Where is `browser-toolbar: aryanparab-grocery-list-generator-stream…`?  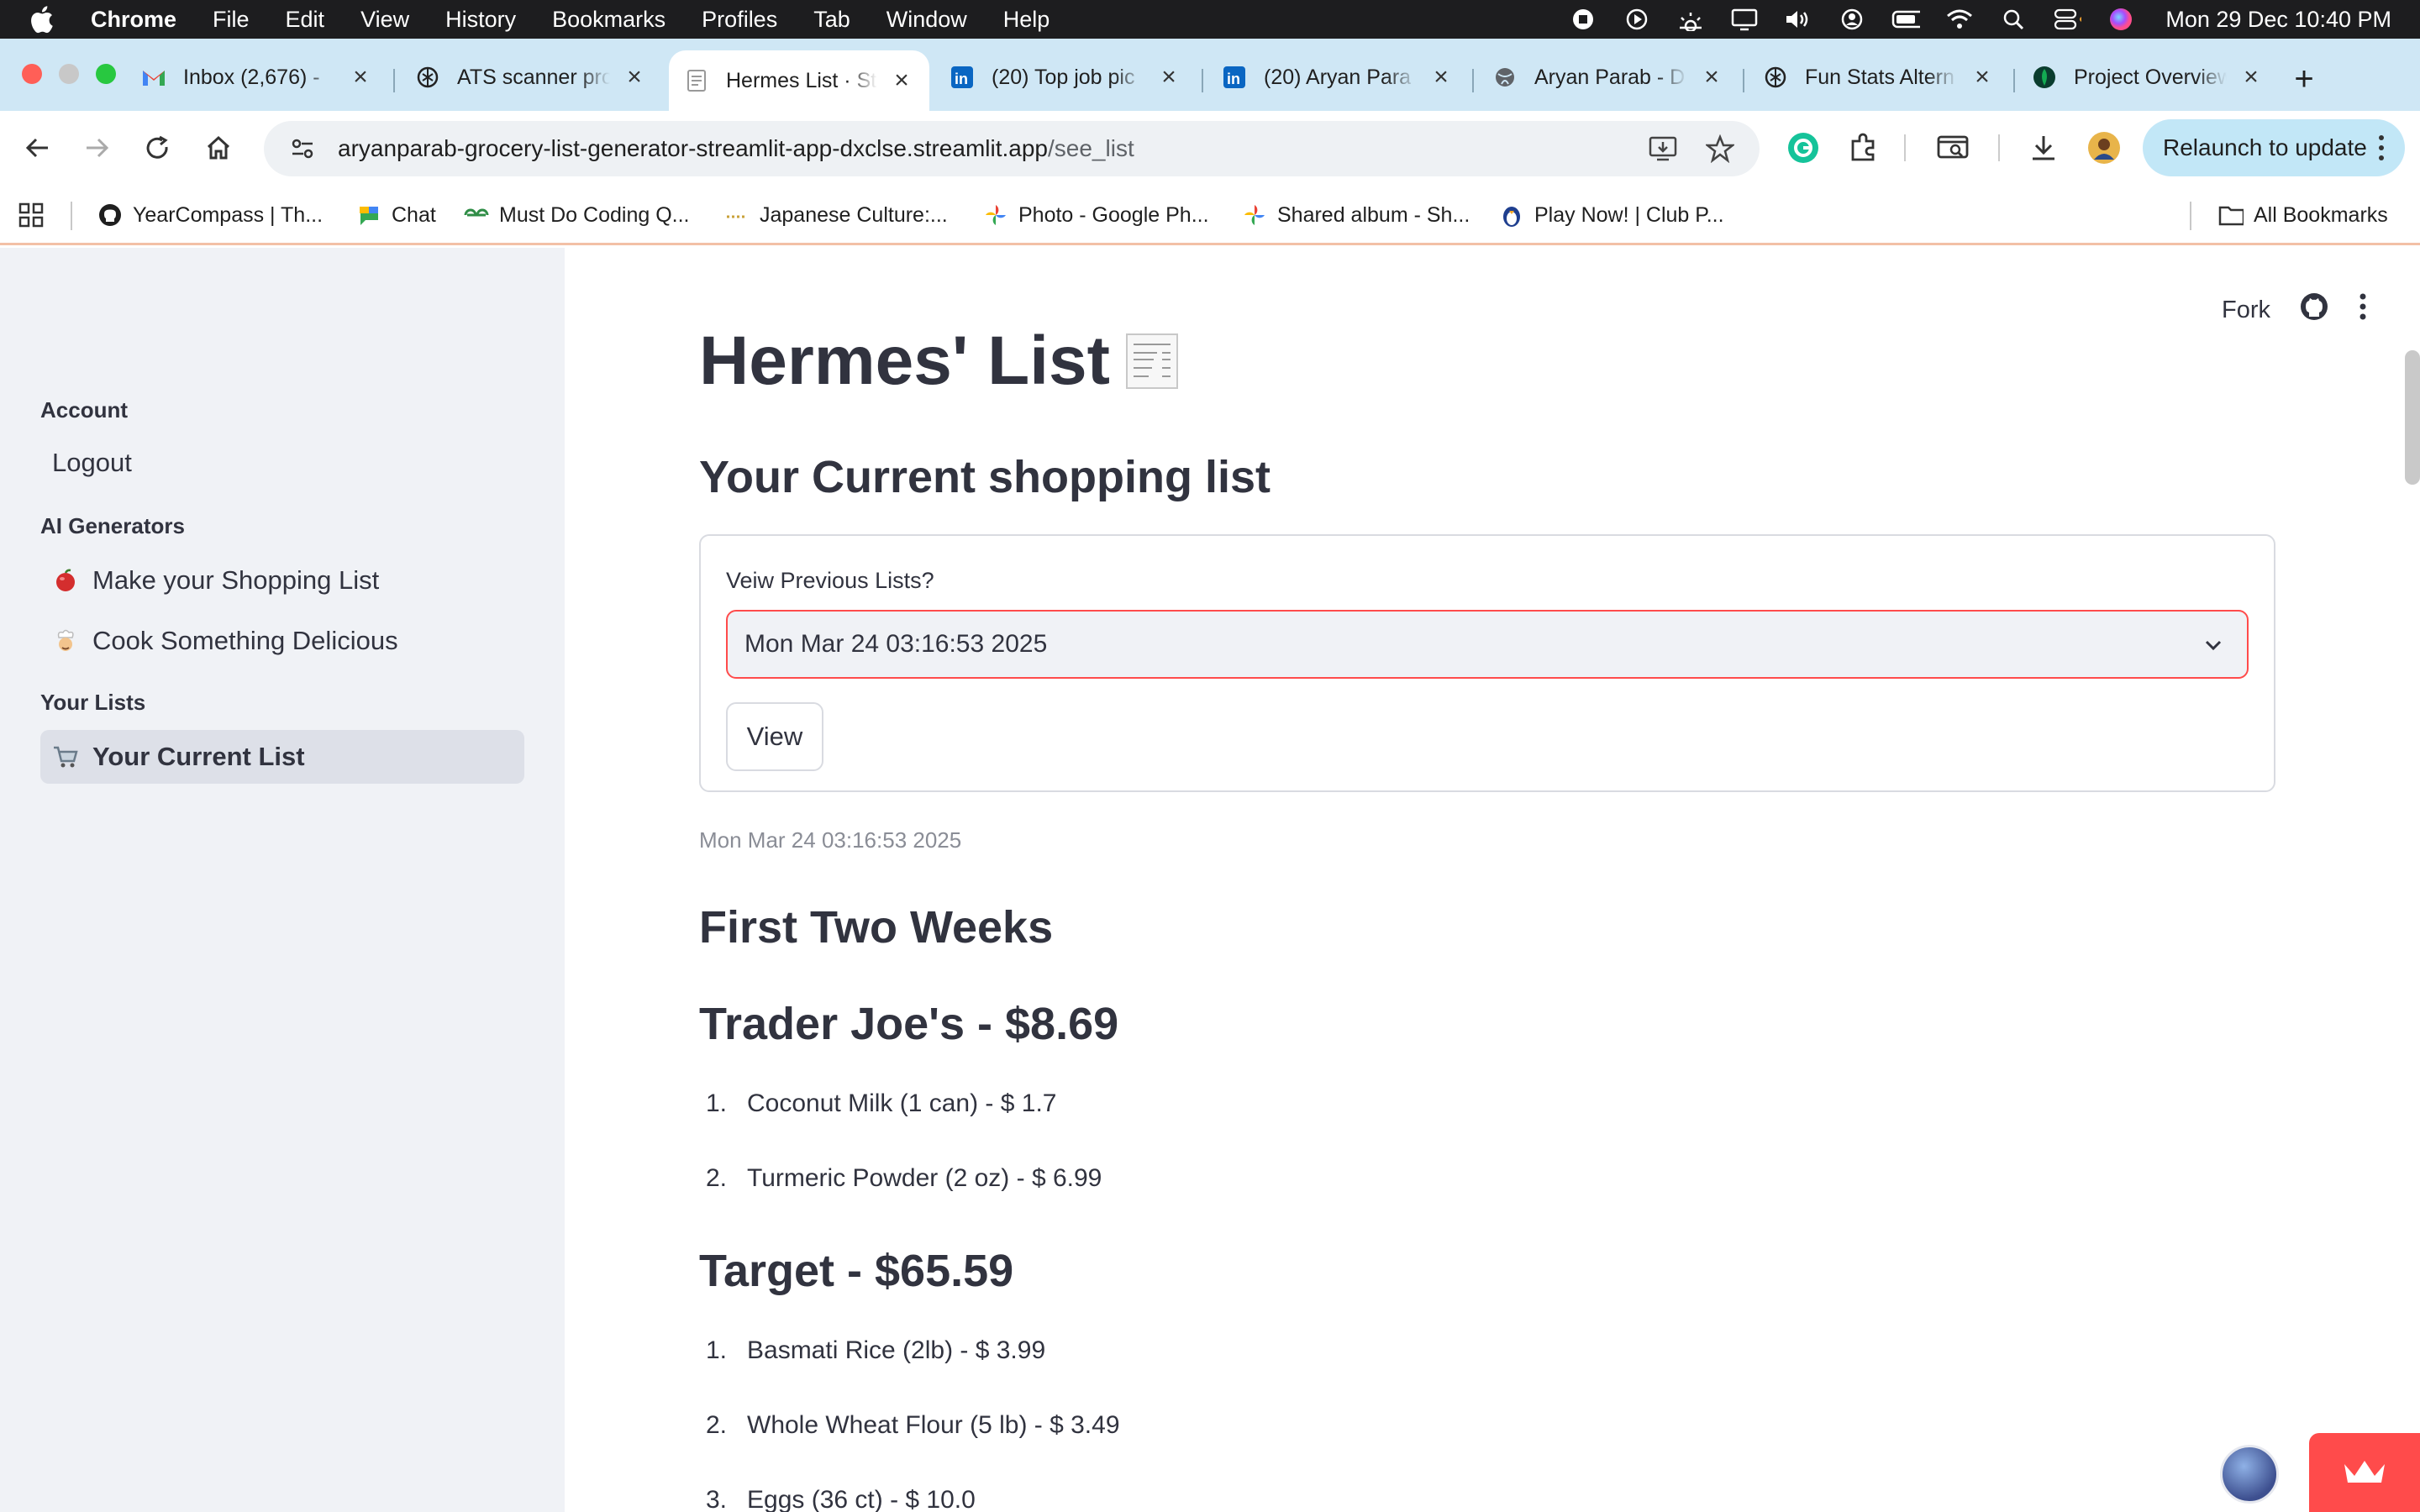
browser-toolbar: aryanparab-grocery-list-generator-stream… is located at coordinates (1210, 148).